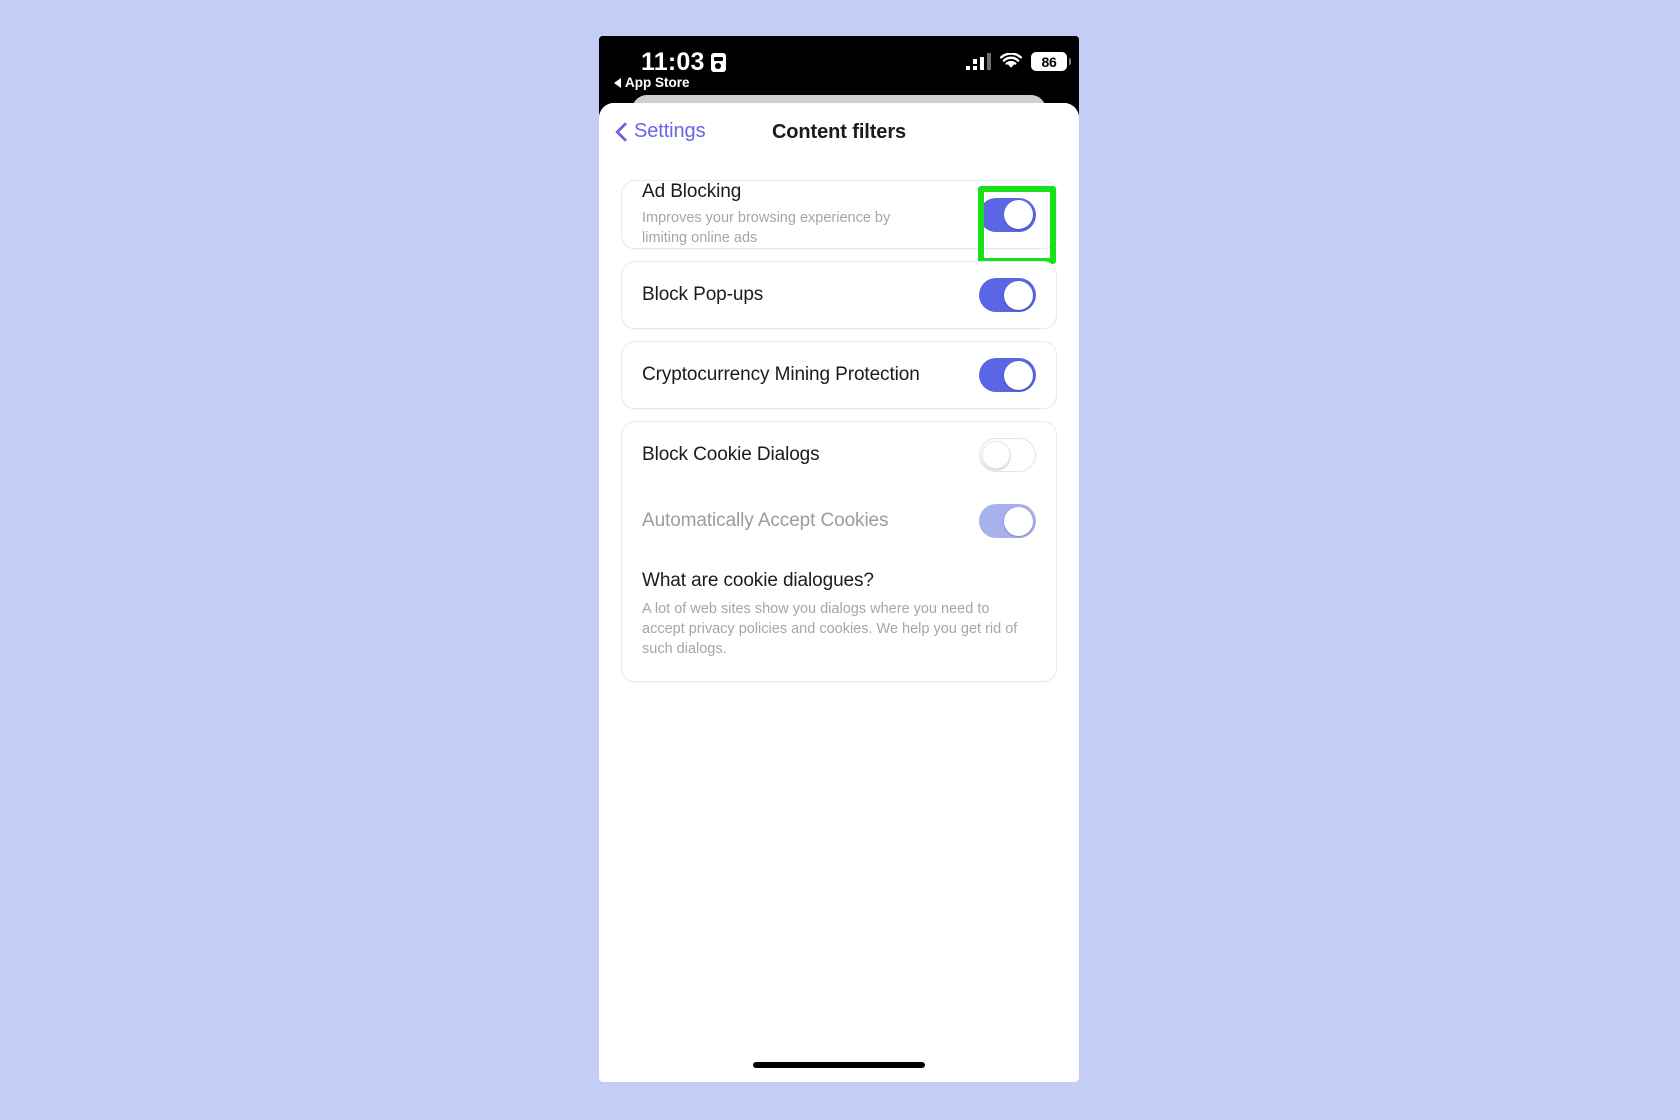 Image resolution: width=1680 pixels, height=1120 pixels. I want to click on setting-title: Cryptocurrency Mining Protection, so click(781, 375).